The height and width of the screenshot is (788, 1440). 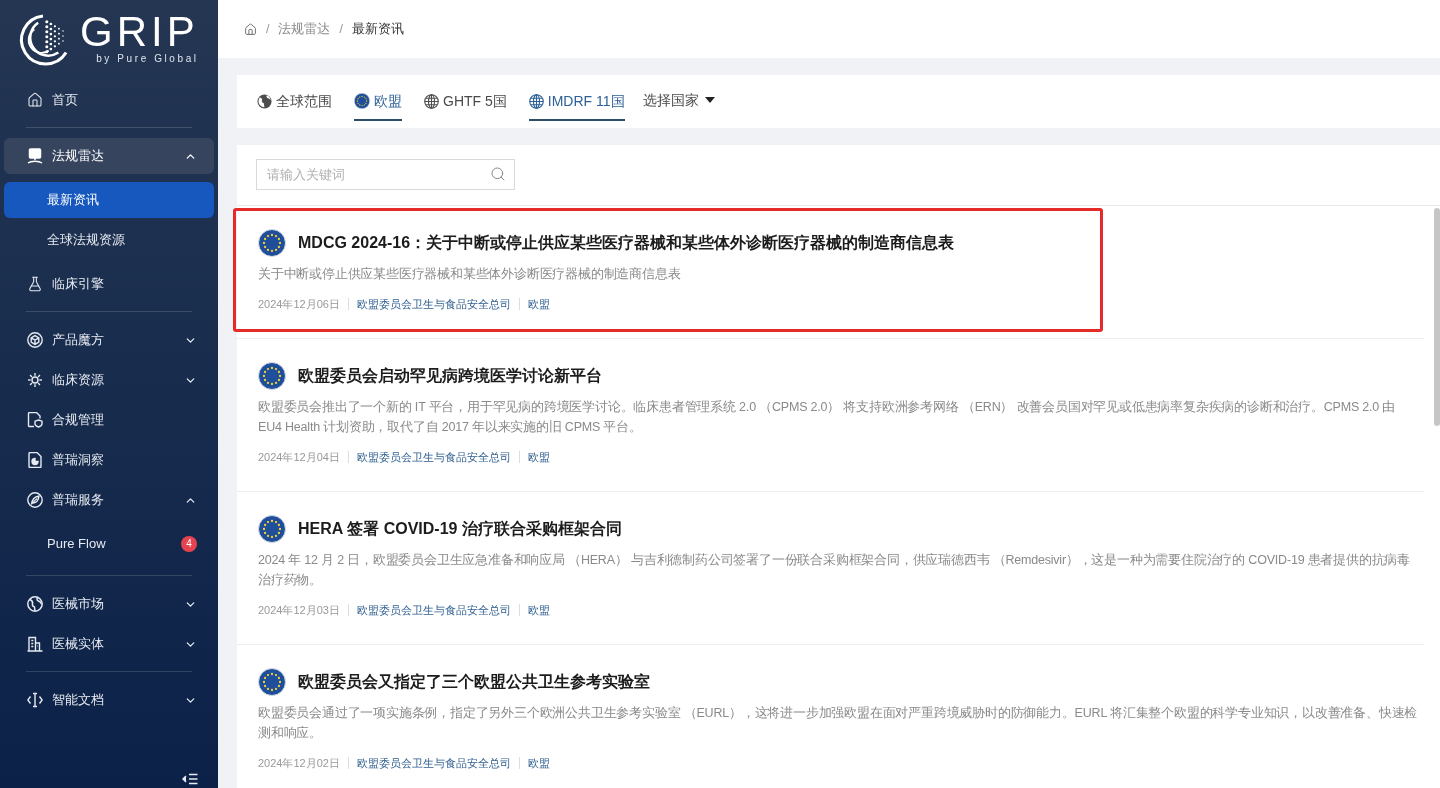 What do you see at coordinates (827, 417) in the screenshot?
I see `article-summary: 欧盟委员会推出了一个新的 IT 平台，用于罕见病的跨境医学讨论。临床患者管理系统 2.0 （CPMS 2.0） 将支持欧洲参考网络 （ERN） 改善会员国对罕见或低患病率复杂疾病的诊断和治疗。CPMS 2.0 由 EU4 Health 计划资助，取代了自 2017 年以来实施的旧 CPMS 平台。` at bounding box center [827, 417].